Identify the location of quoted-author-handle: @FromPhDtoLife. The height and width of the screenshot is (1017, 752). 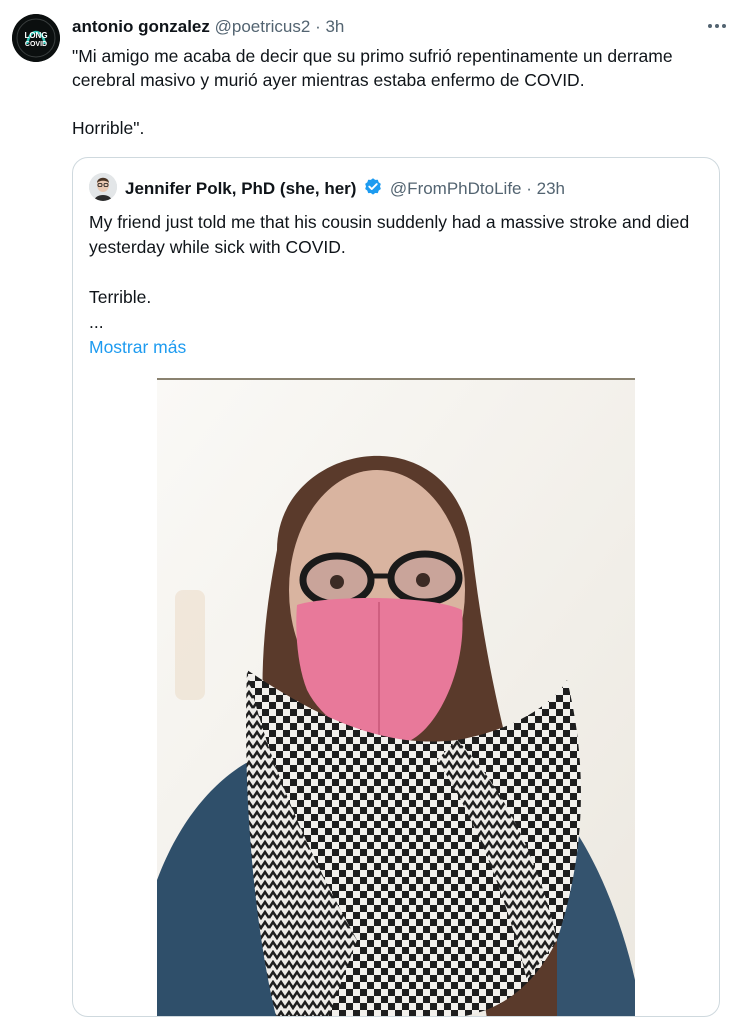
(456, 188).